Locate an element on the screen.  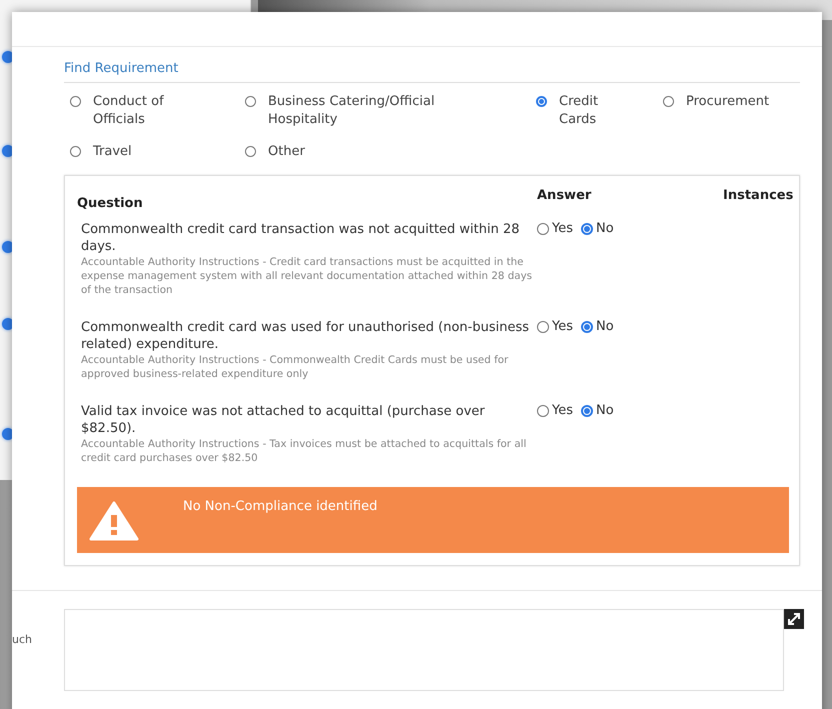
guidance-text: Accountable Authority Instructions - Credit card transactions must be acquitted in the expense management system with all relevant documentation attached within 28 days of the transaction is located at coordinates (307, 276).